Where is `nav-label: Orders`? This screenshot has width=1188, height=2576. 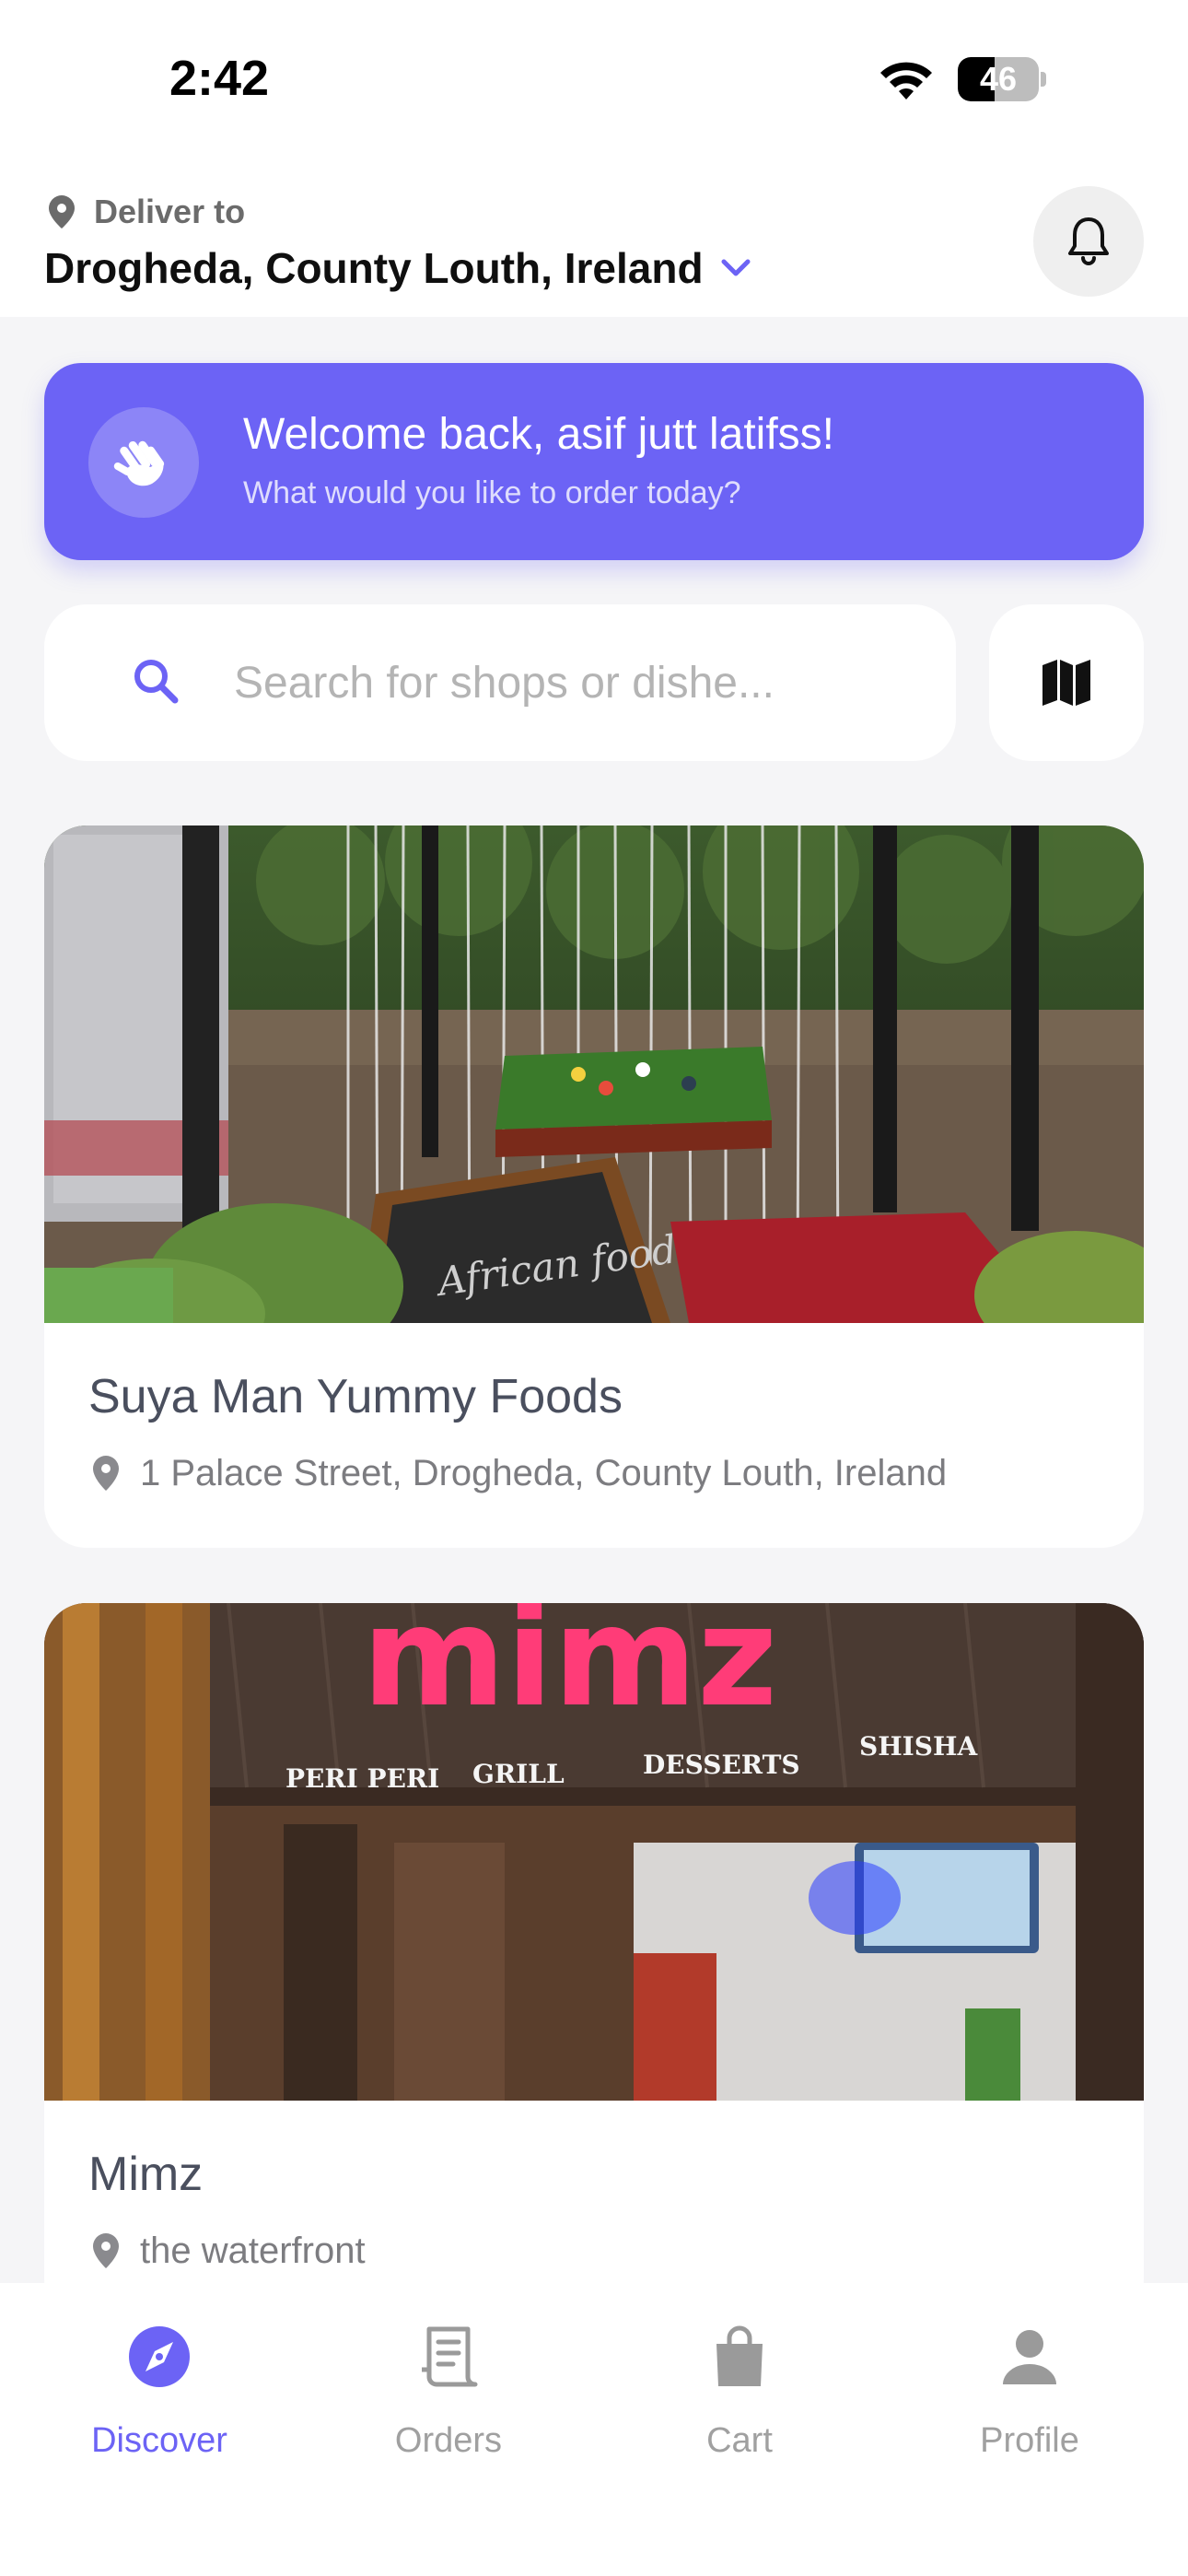
nav-label: Orders is located at coordinates (448, 2440).